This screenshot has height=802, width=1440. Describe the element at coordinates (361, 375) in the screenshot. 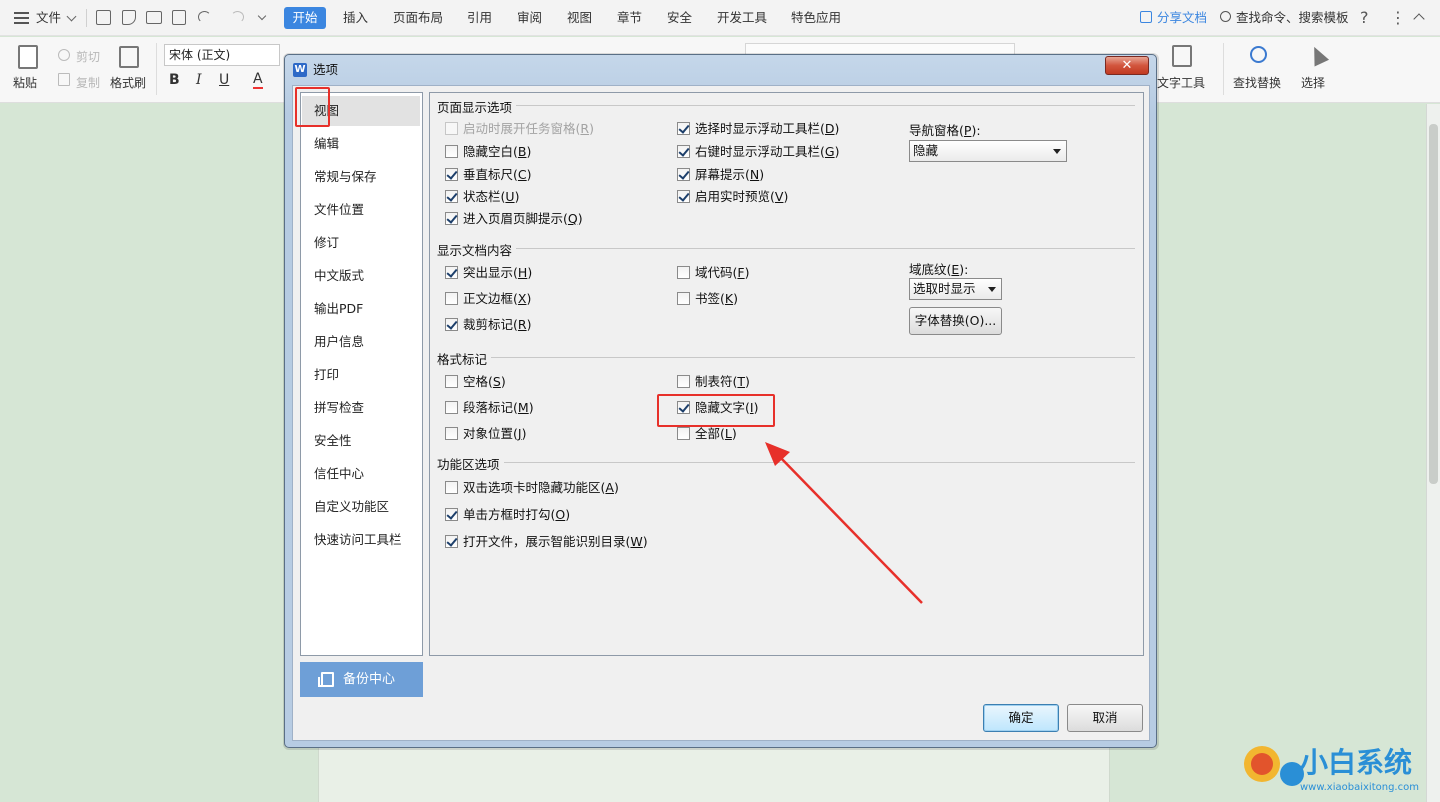

I see `nav-item-print: 打印` at that location.